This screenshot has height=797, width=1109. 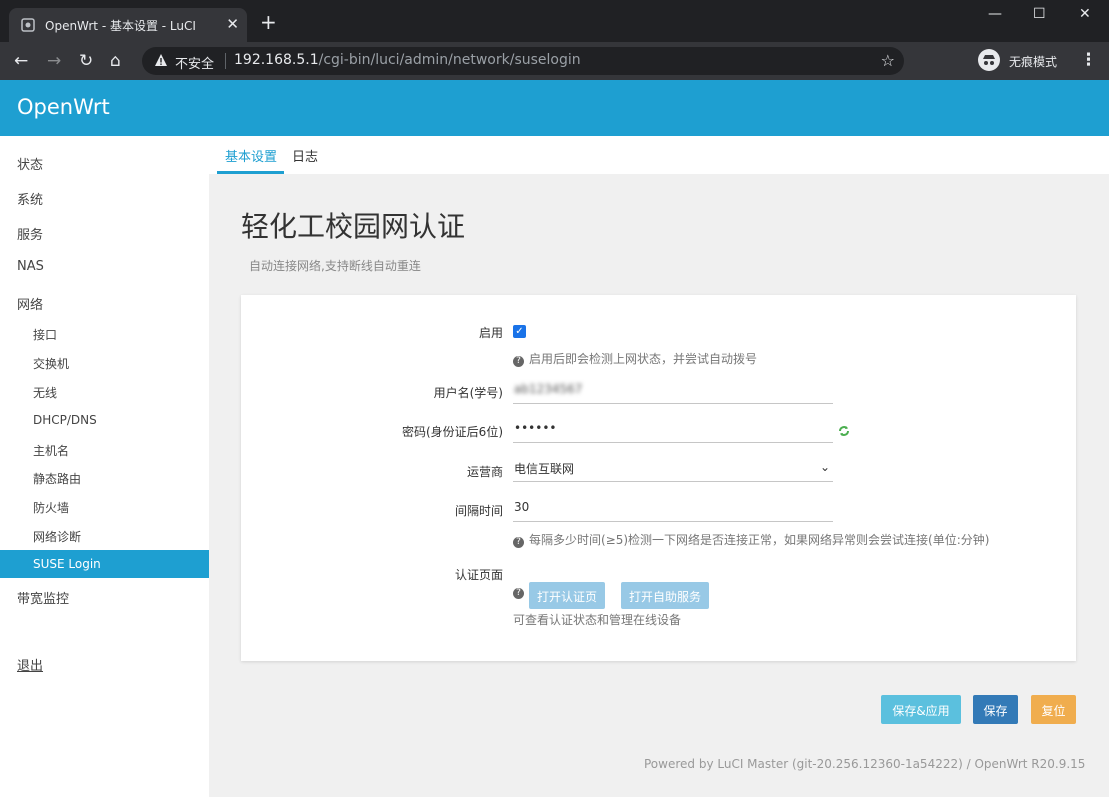 What do you see at coordinates (57, 536) in the screenshot?
I see `sidebar-item-diagnostics: 网络诊断` at bounding box center [57, 536].